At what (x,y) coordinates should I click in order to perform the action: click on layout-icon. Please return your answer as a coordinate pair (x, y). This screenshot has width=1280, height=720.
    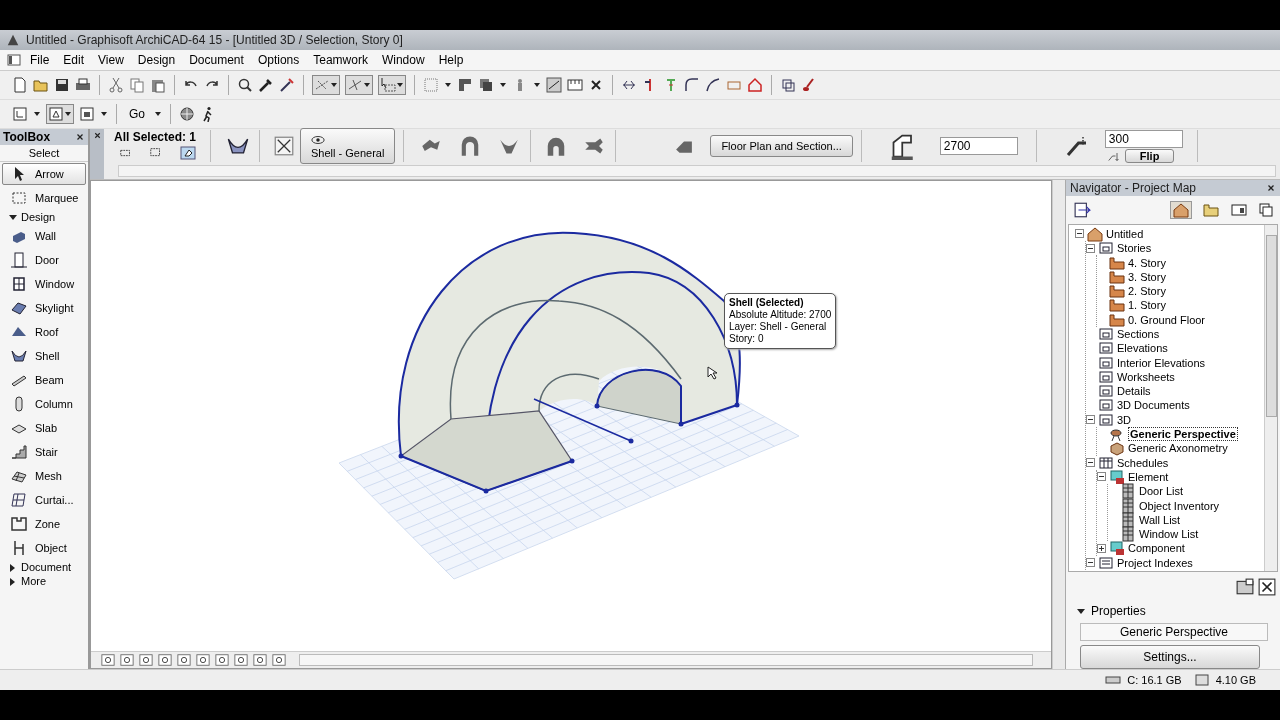
    Looking at the image, I should click on (87, 114).